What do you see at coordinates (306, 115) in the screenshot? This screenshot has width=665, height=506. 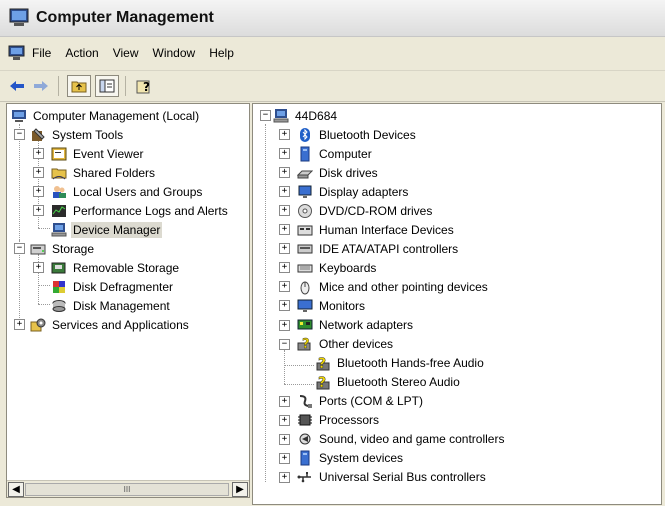 I see `tree-item-computer-root: 44D684` at bounding box center [306, 115].